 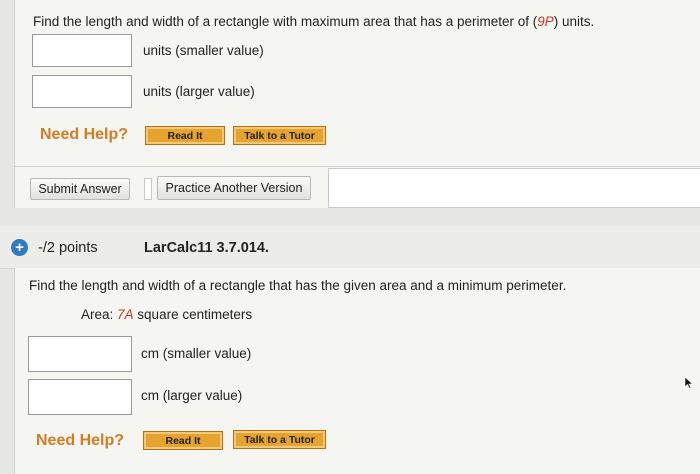 What do you see at coordinates (279, 135) in the screenshot?
I see `q1-talk-to-tutor-button: Talk to a Tutor` at bounding box center [279, 135].